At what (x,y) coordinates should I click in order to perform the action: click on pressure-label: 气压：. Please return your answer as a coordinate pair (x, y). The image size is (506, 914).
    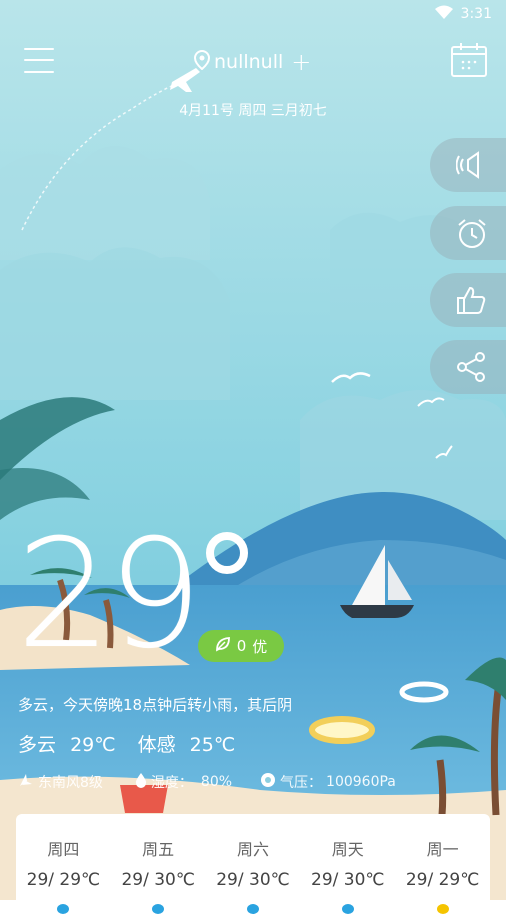
    Looking at the image, I should click on (301, 783).